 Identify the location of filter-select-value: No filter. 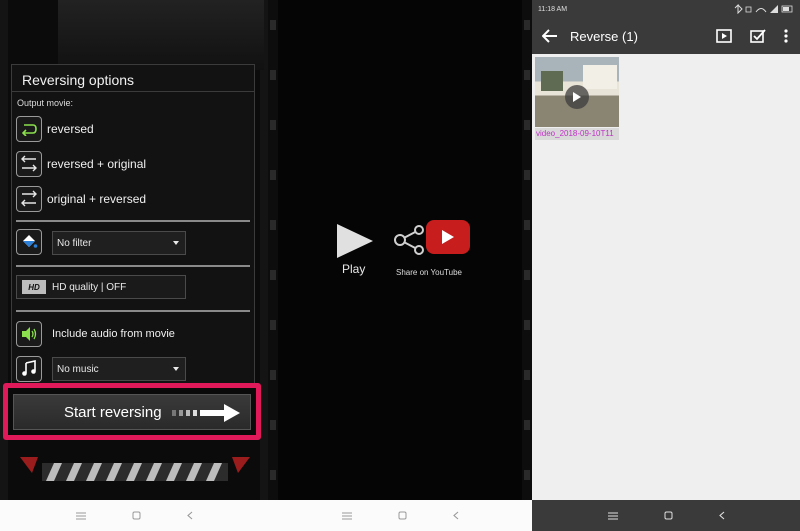
(74, 243).